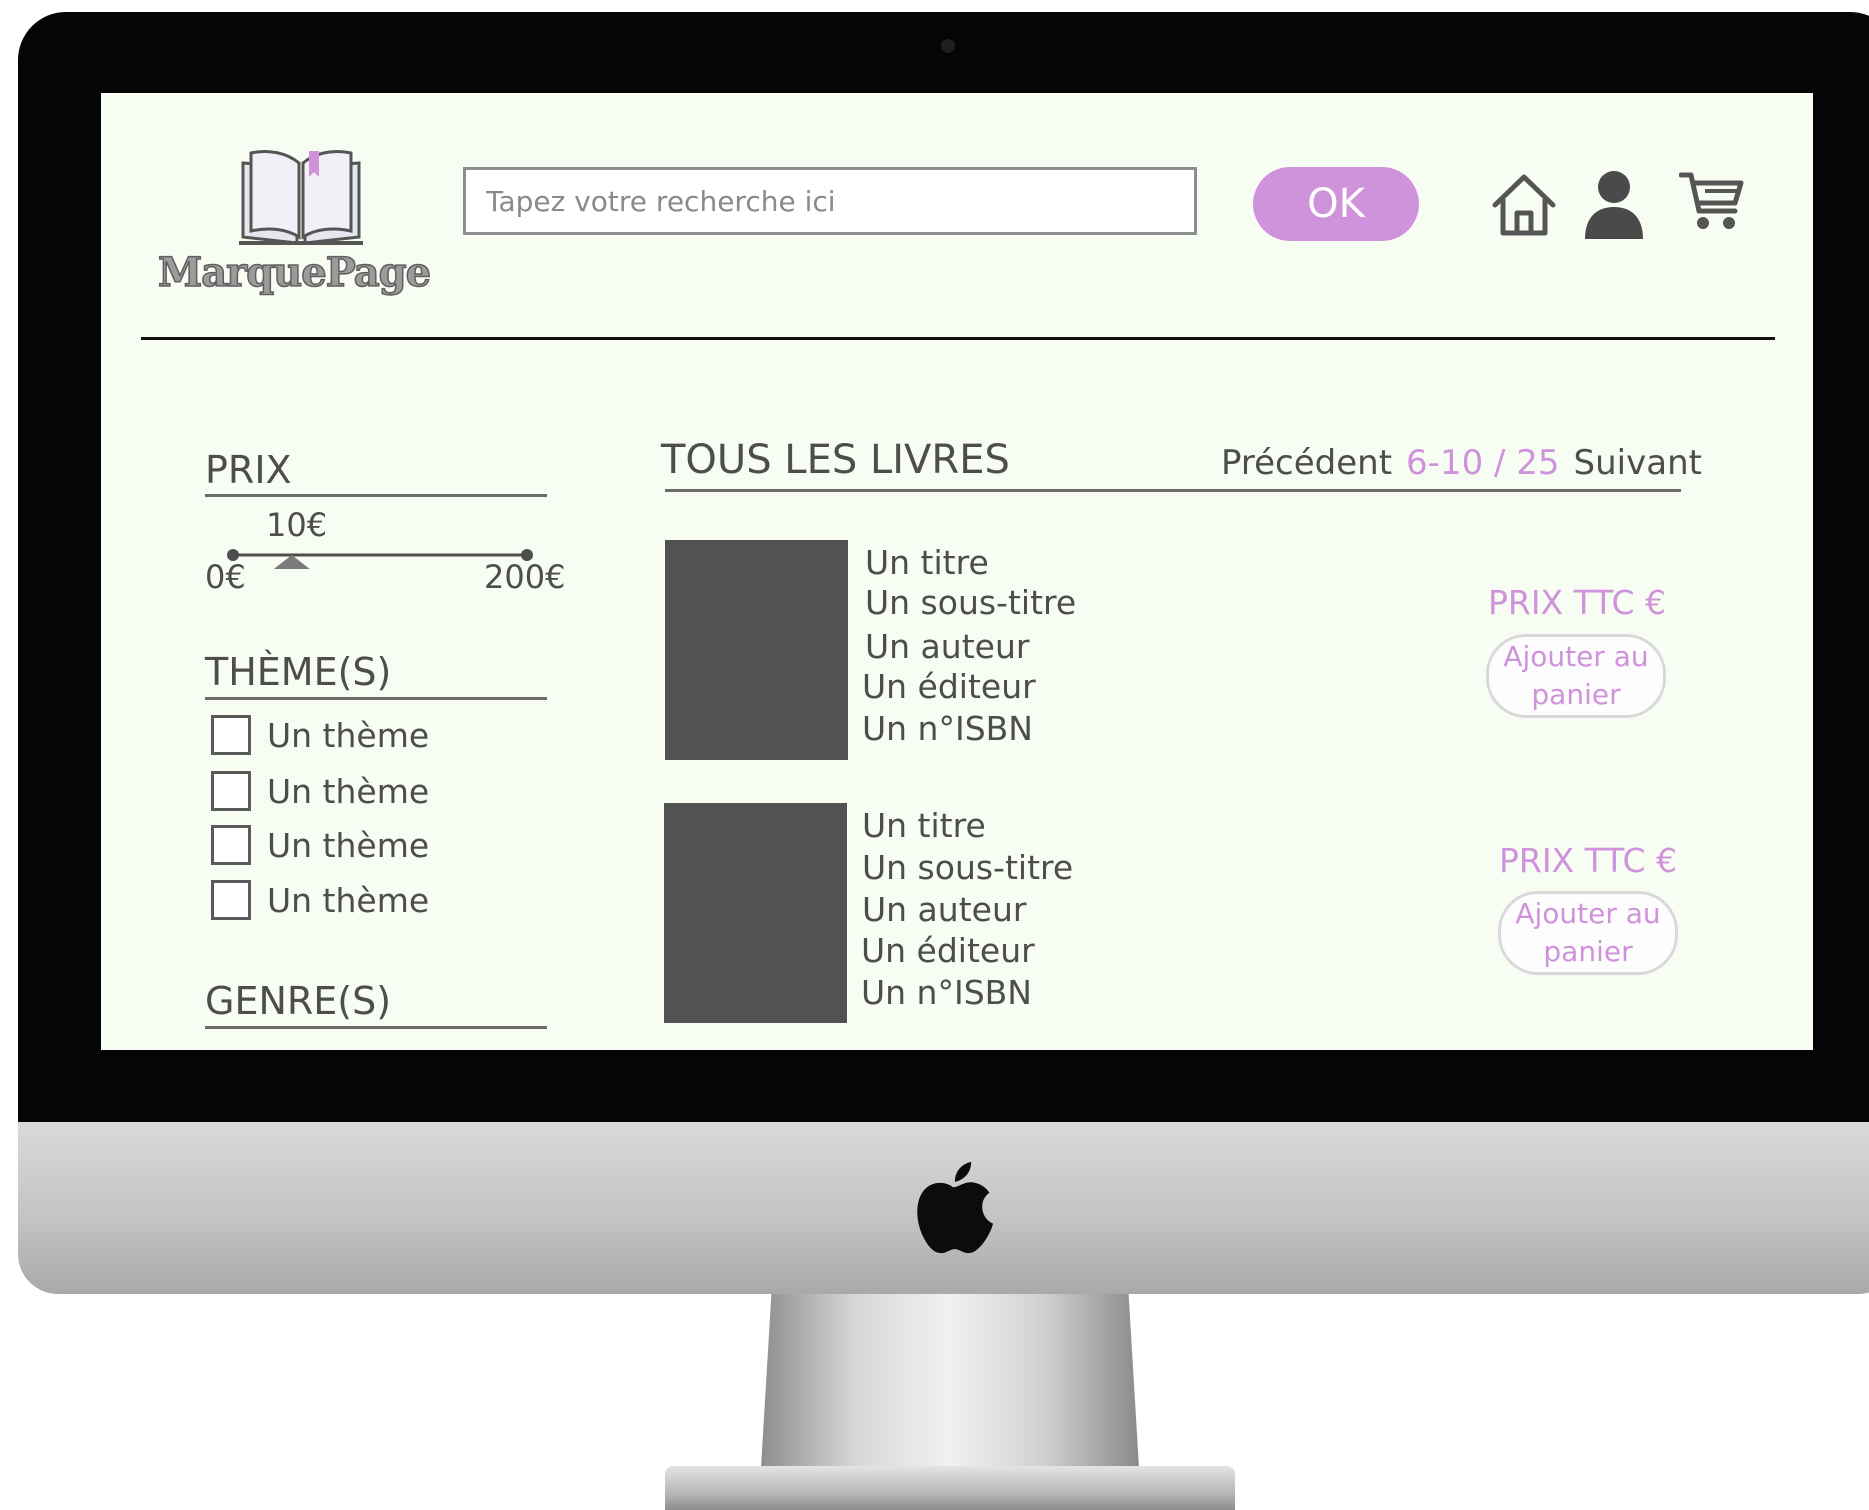 This screenshot has width=1869, height=1510. I want to click on theme-filter-title: THÈME(S), so click(298, 672).